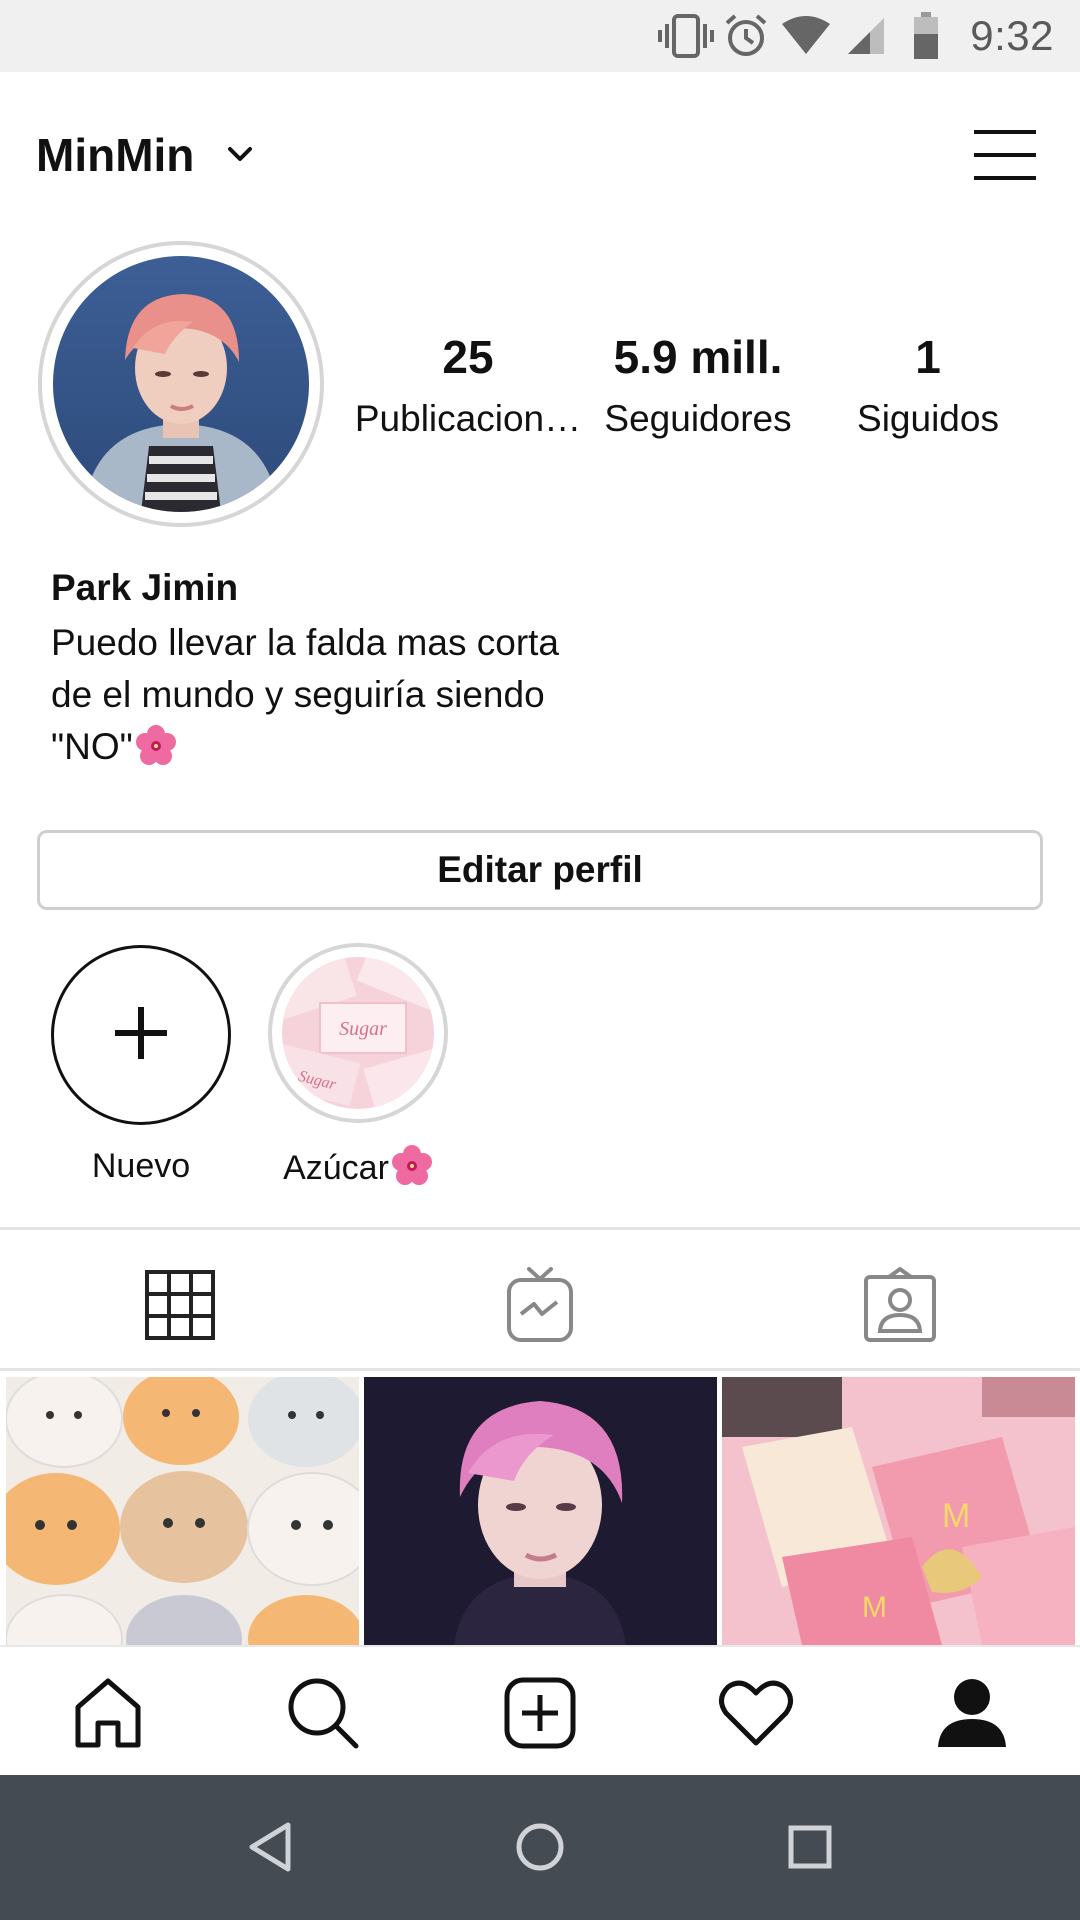 The height and width of the screenshot is (1920, 1080). Describe the element at coordinates (806, 36) in the screenshot. I see `wifi-icon` at that location.